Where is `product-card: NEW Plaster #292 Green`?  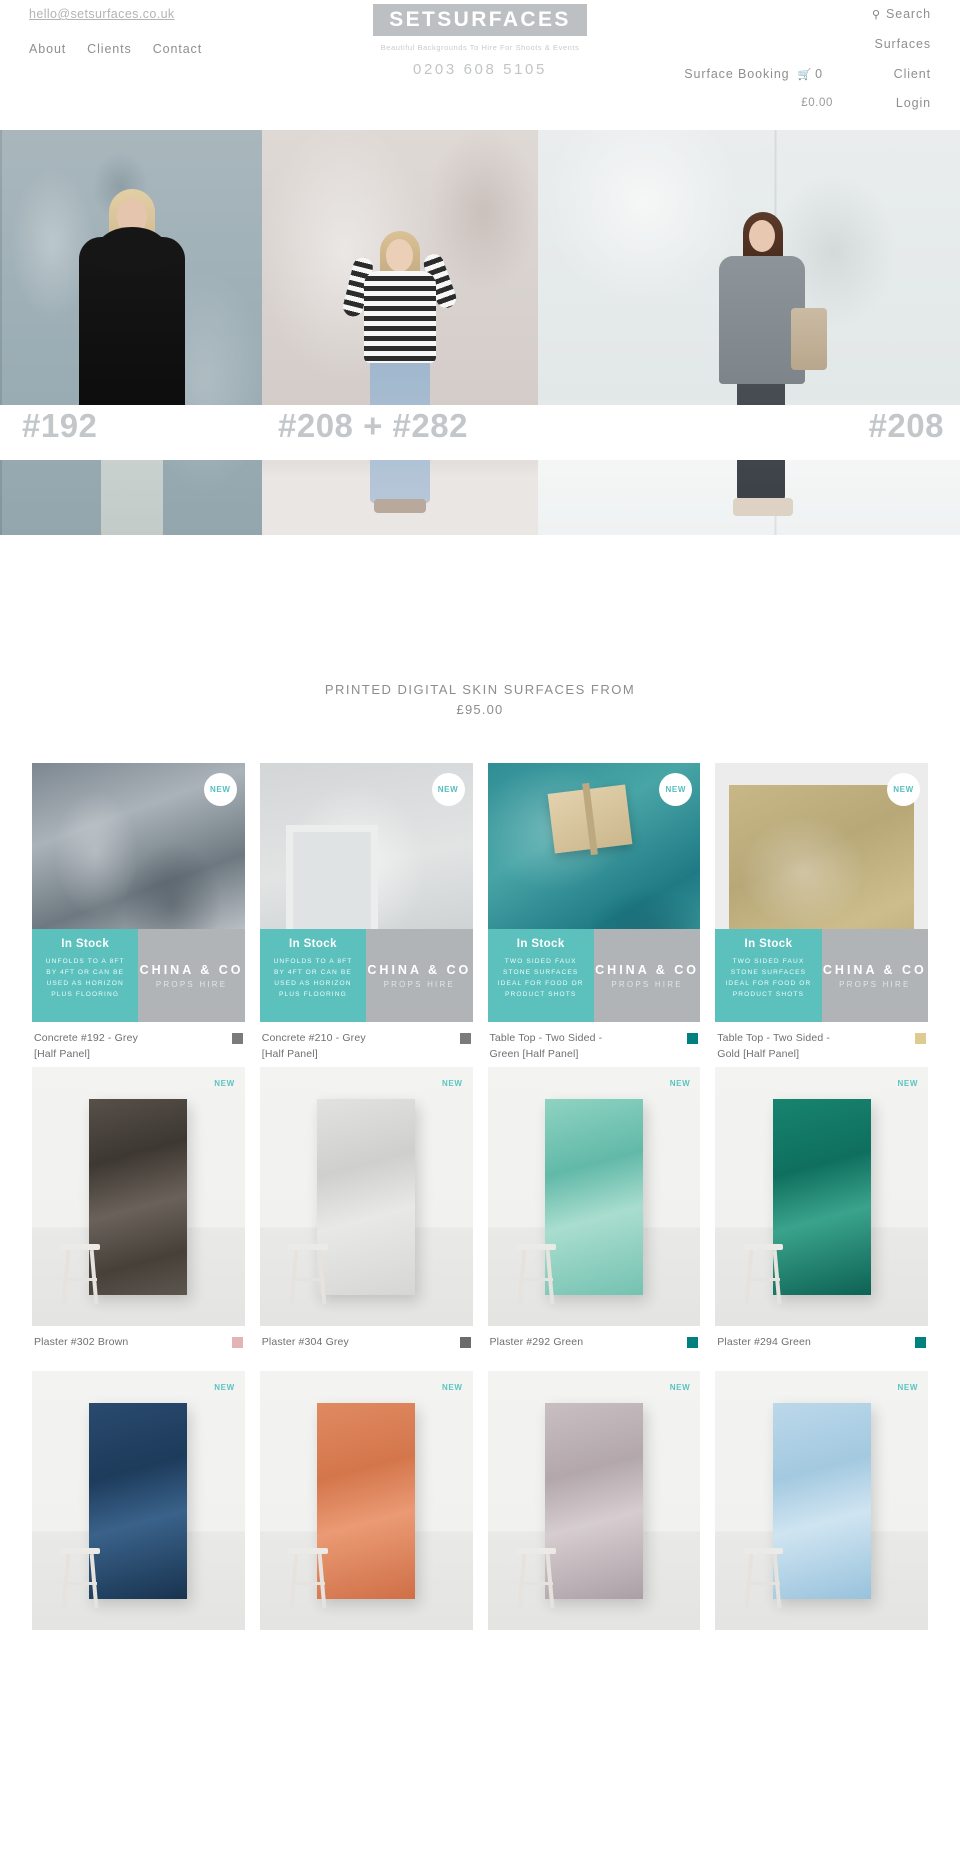 product-card: NEW Plaster #292 Green is located at coordinates (594, 1219).